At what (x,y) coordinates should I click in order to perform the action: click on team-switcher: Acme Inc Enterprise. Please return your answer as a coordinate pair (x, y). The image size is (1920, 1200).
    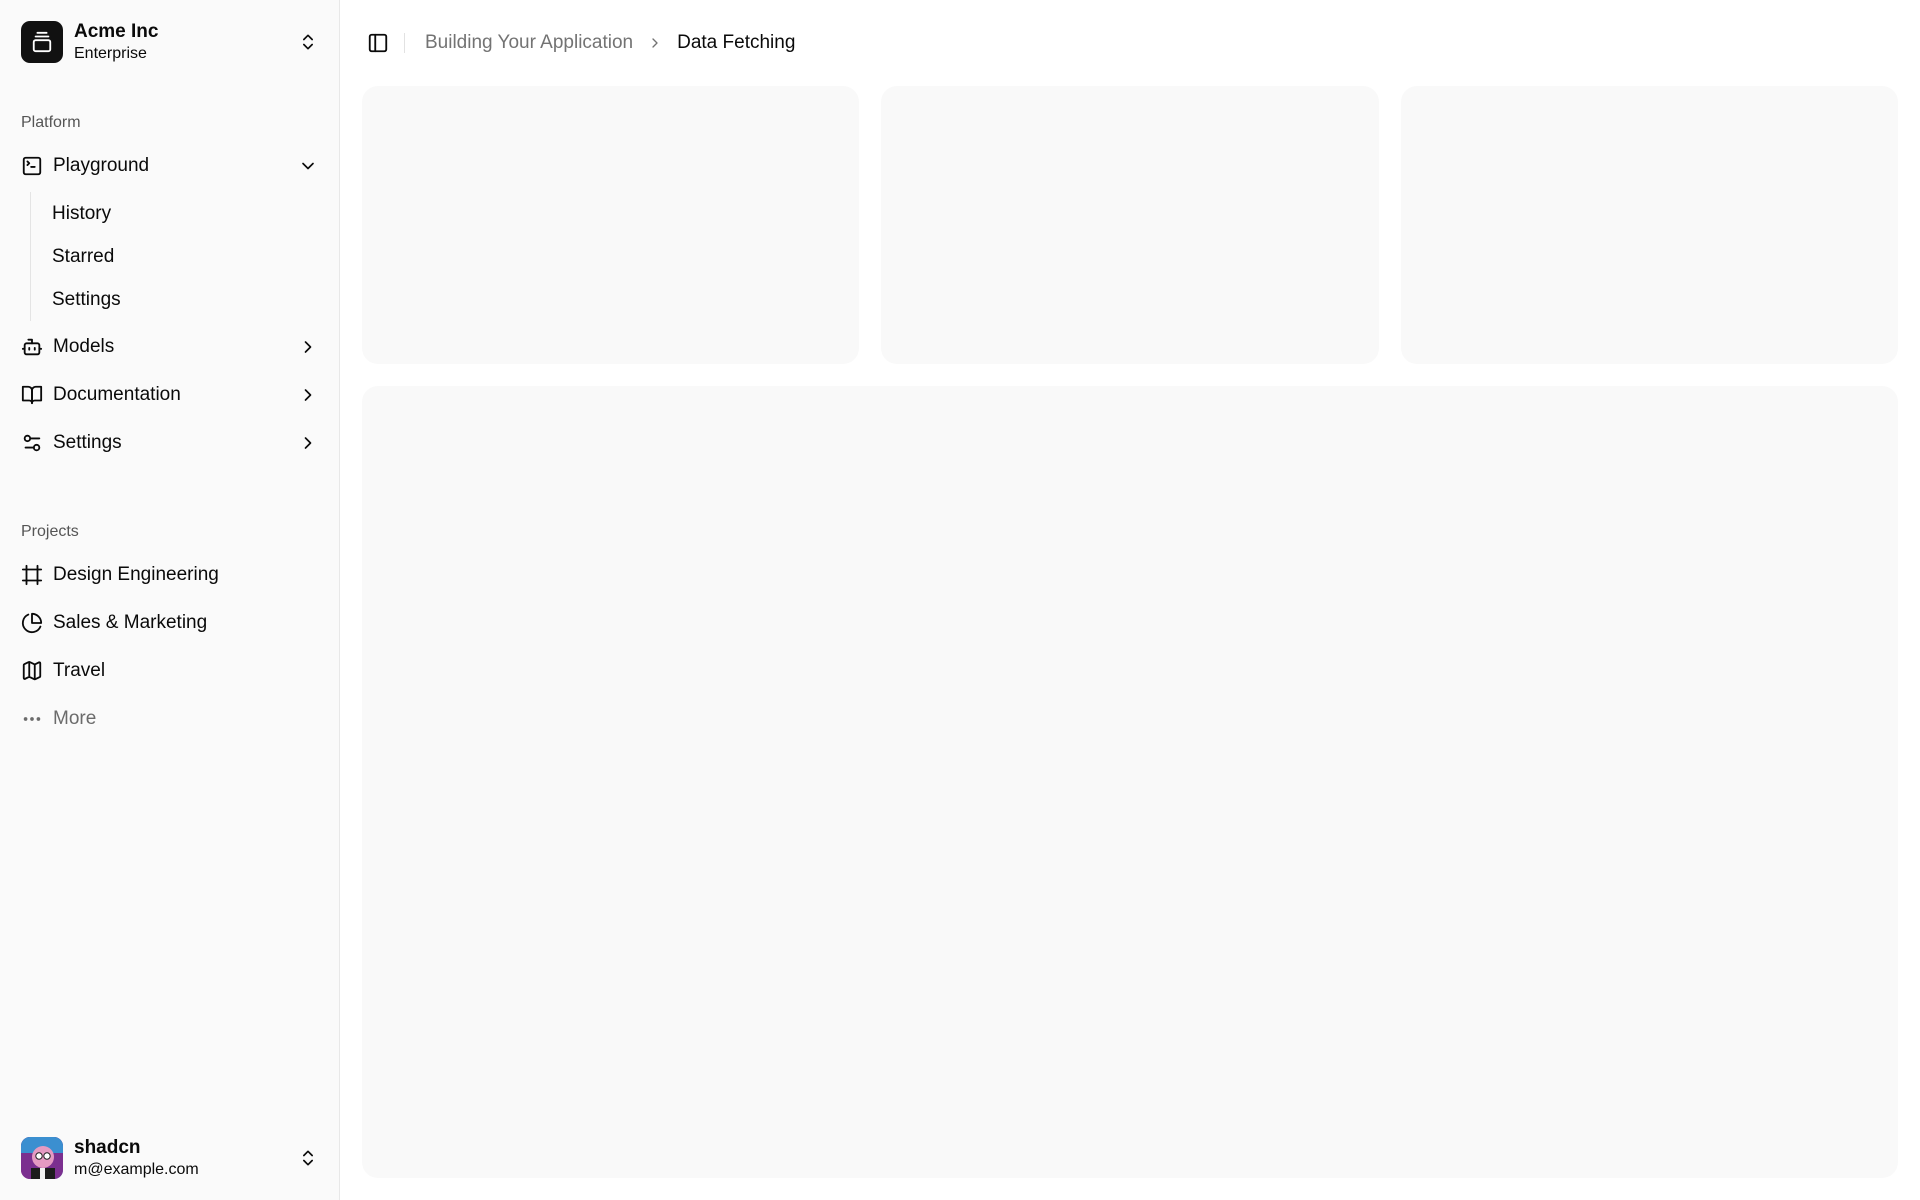
    Looking at the image, I should click on (169, 42).